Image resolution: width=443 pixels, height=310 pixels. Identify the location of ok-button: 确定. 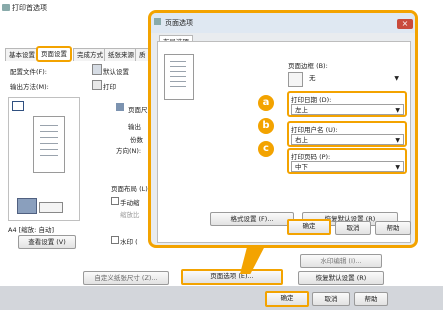
(287, 299).